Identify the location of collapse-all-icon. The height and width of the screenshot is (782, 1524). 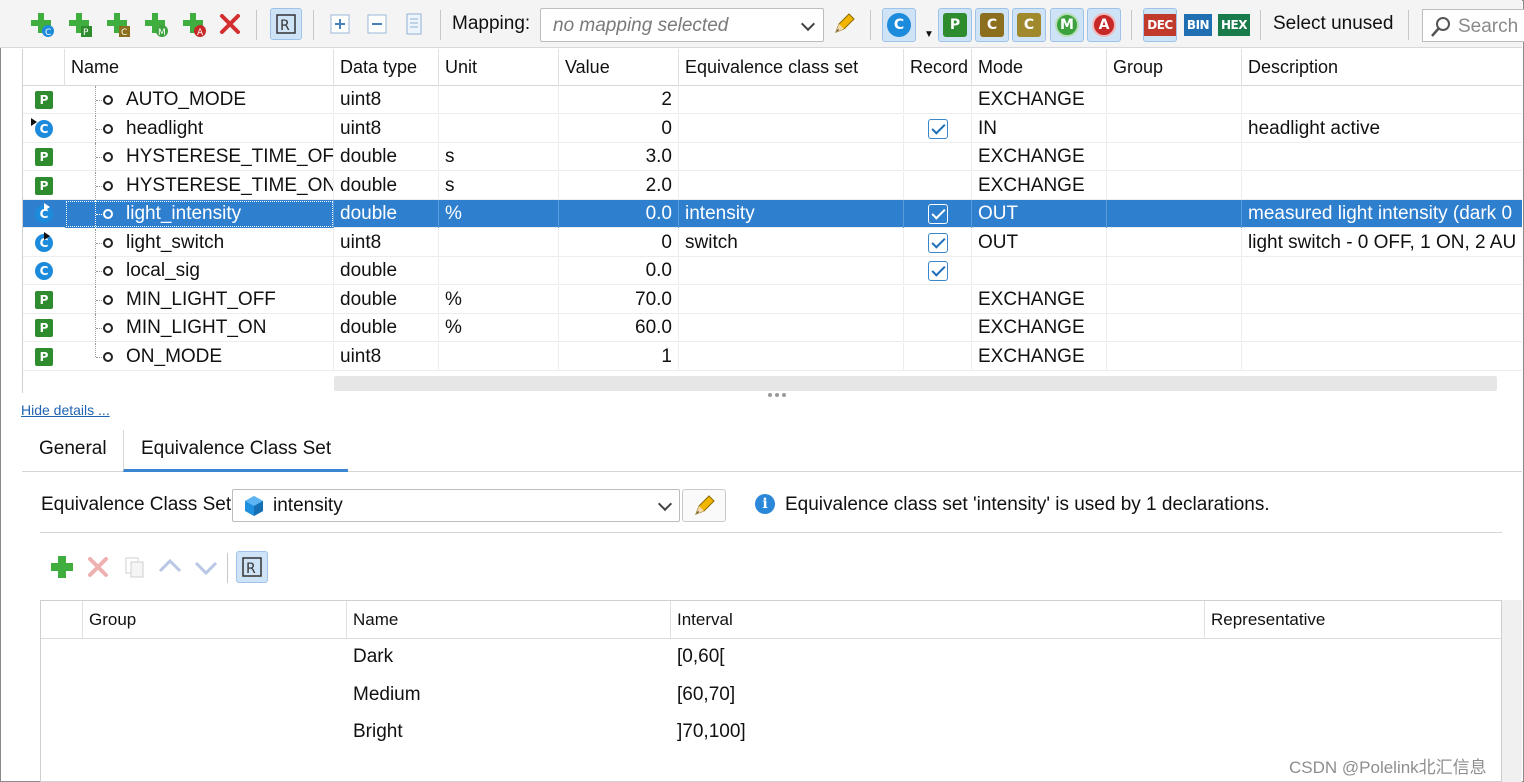
(377, 24).